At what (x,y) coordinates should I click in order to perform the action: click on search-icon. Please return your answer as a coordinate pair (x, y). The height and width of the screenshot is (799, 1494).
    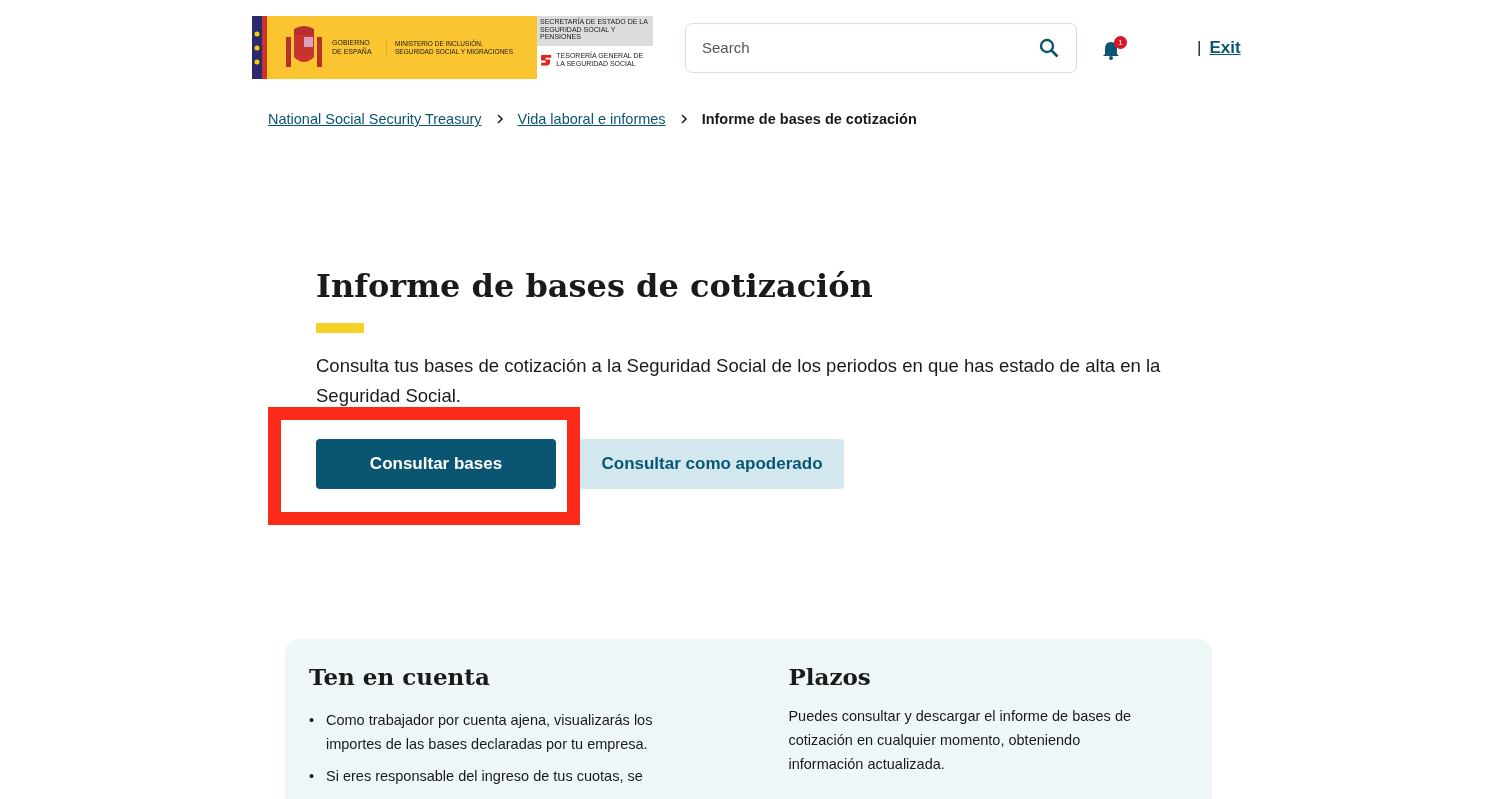
    Looking at the image, I should click on (1049, 47).